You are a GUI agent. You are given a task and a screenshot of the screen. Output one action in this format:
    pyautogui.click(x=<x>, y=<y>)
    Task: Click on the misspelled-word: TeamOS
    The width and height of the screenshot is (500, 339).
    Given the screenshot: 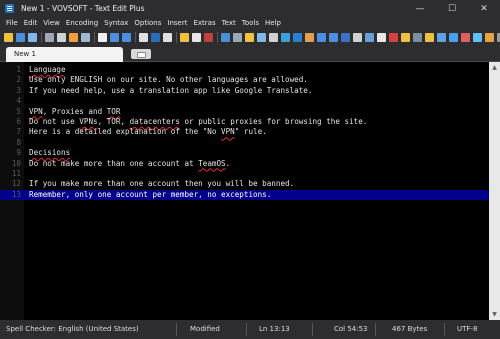 What is the action you would take?
    pyautogui.click(x=212, y=163)
    